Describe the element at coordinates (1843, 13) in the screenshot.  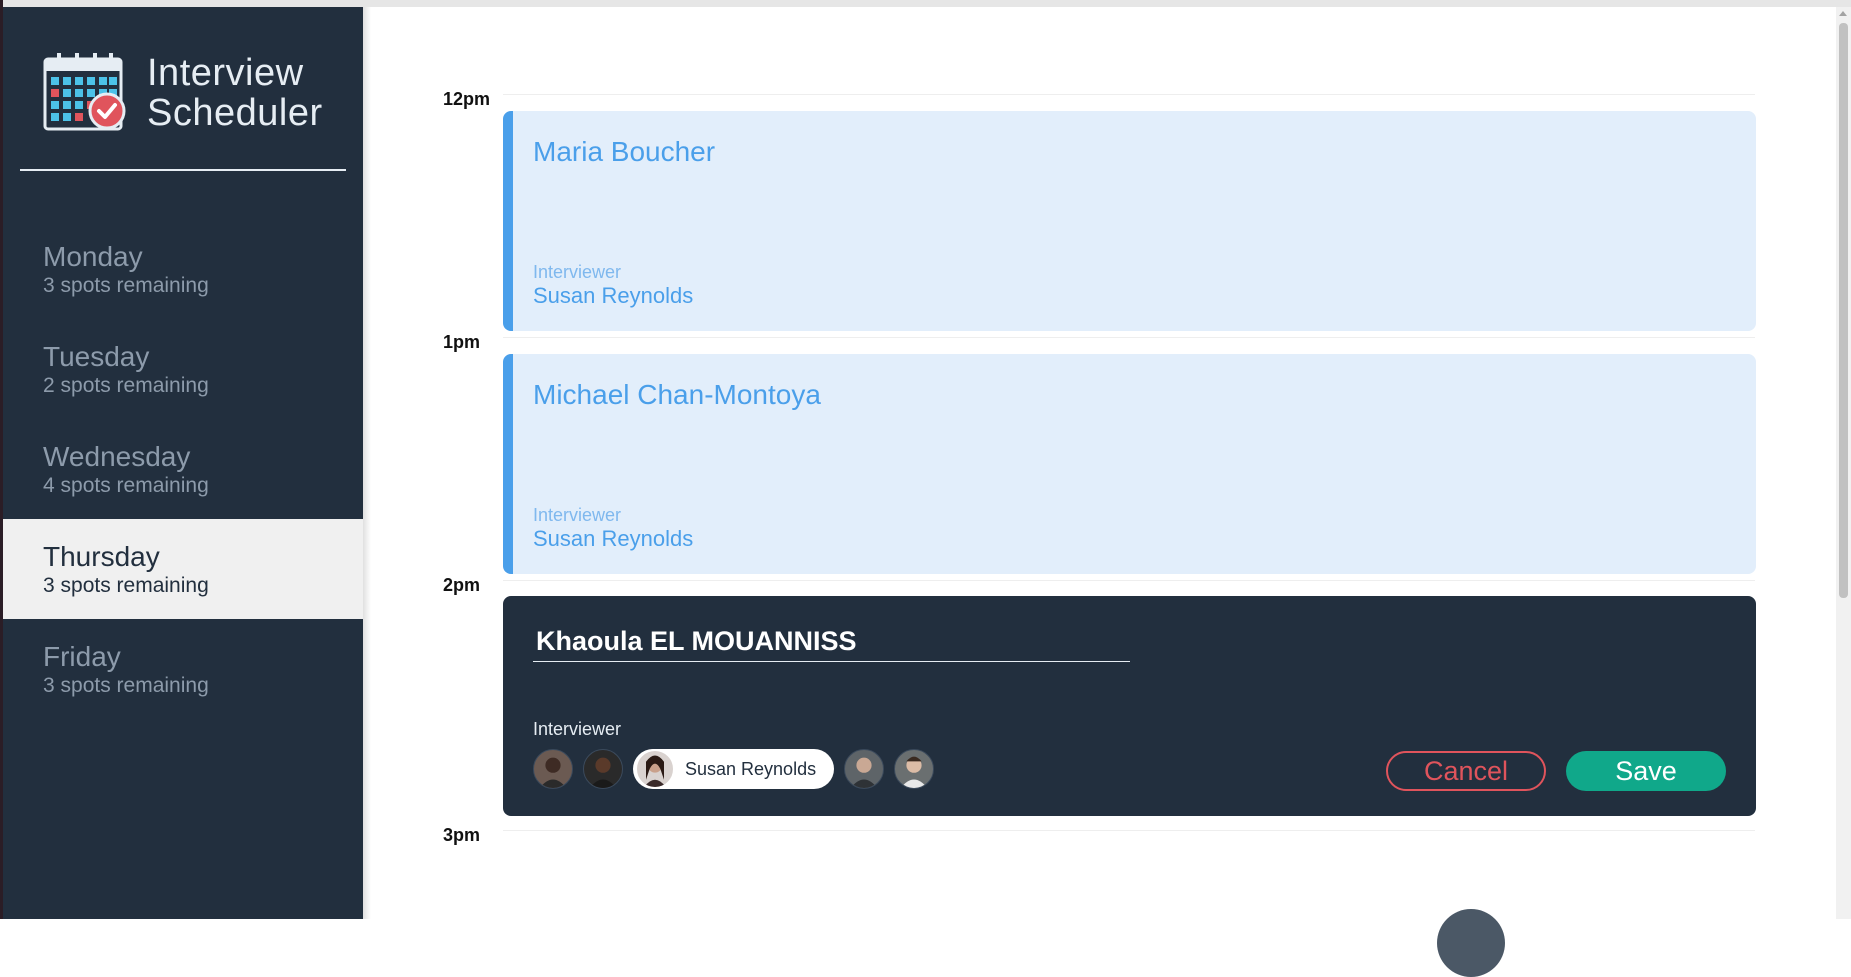
I see `scroll-up-arrow-icon` at that location.